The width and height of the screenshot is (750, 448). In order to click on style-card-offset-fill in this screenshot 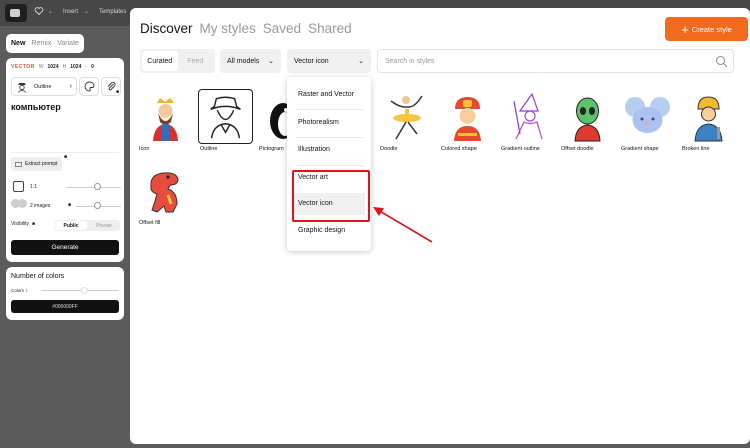, I will do `click(165, 189)`.